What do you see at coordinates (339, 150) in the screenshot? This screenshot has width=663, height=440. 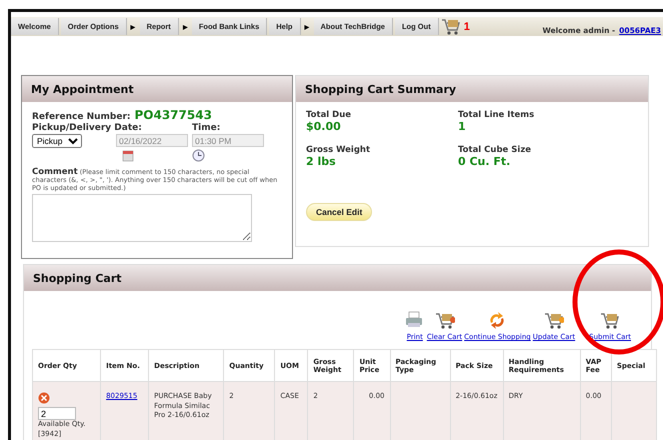 I see `stat-label: Gross Weight` at bounding box center [339, 150].